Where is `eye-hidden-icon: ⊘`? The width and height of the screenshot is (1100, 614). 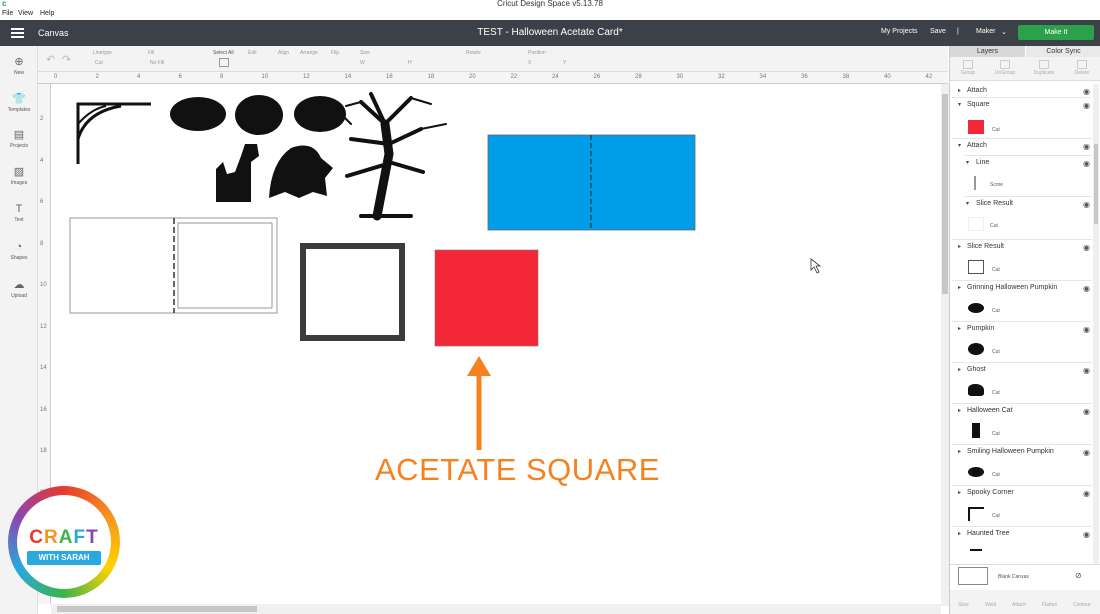 eye-hidden-icon: ⊘ is located at coordinates (1078, 575).